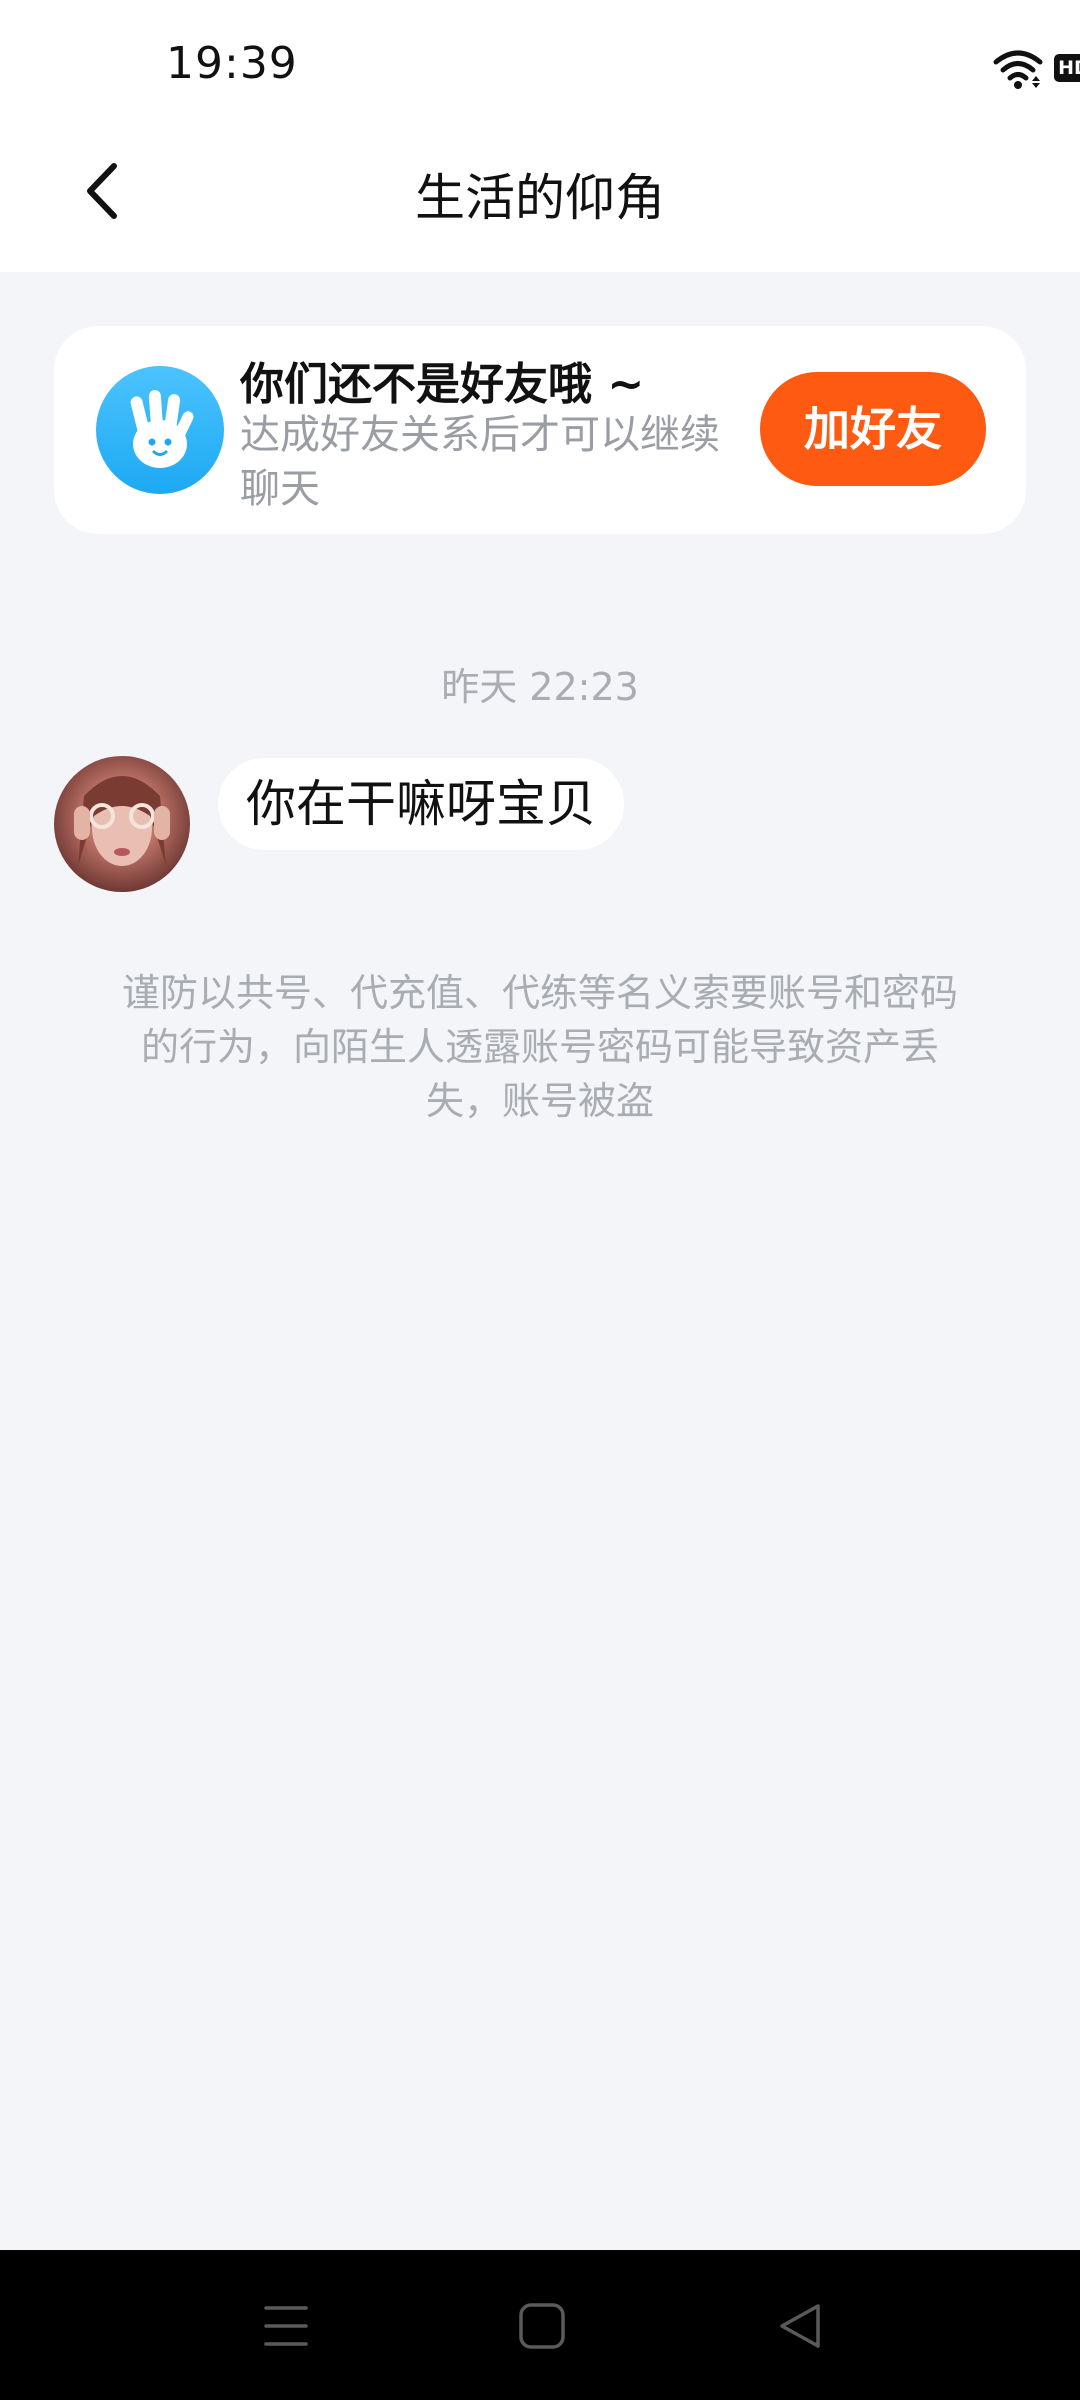  What do you see at coordinates (873, 429) in the screenshot?
I see `add-friend-button: 加好友` at bounding box center [873, 429].